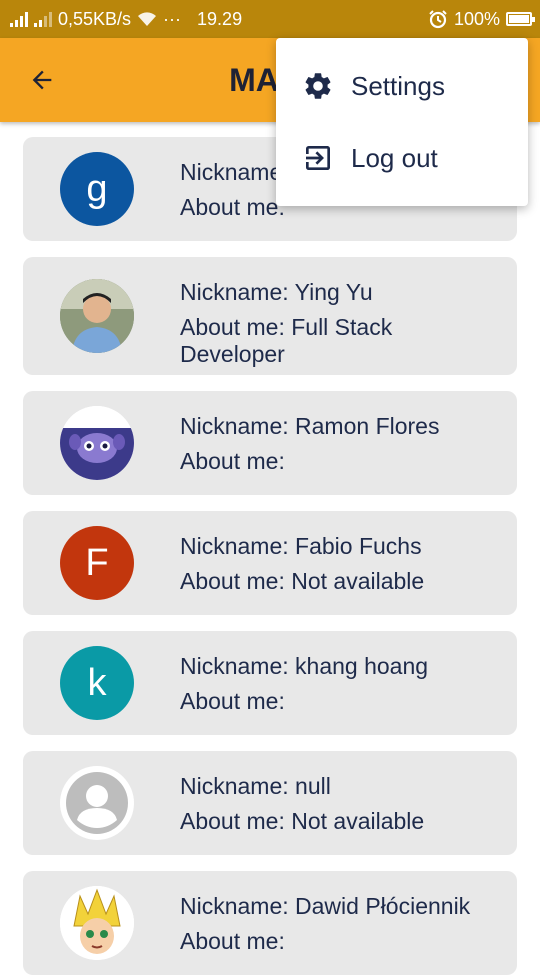 The image size is (540, 975). Describe the element at coordinates (394, 157) in the screenshot. I see `menu-item-label: Log out` at that location.